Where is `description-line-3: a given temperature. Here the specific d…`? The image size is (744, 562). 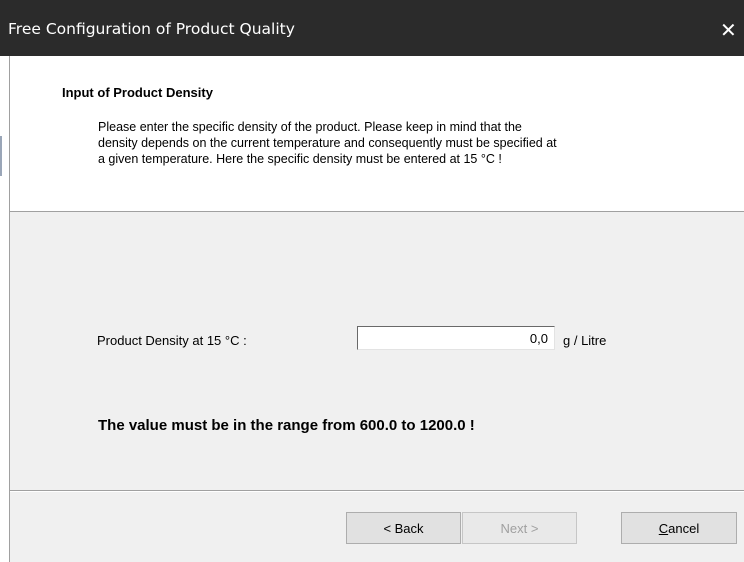
description-line-3: a given temperature. Here the specific d… is located at coordinates (300, 159).